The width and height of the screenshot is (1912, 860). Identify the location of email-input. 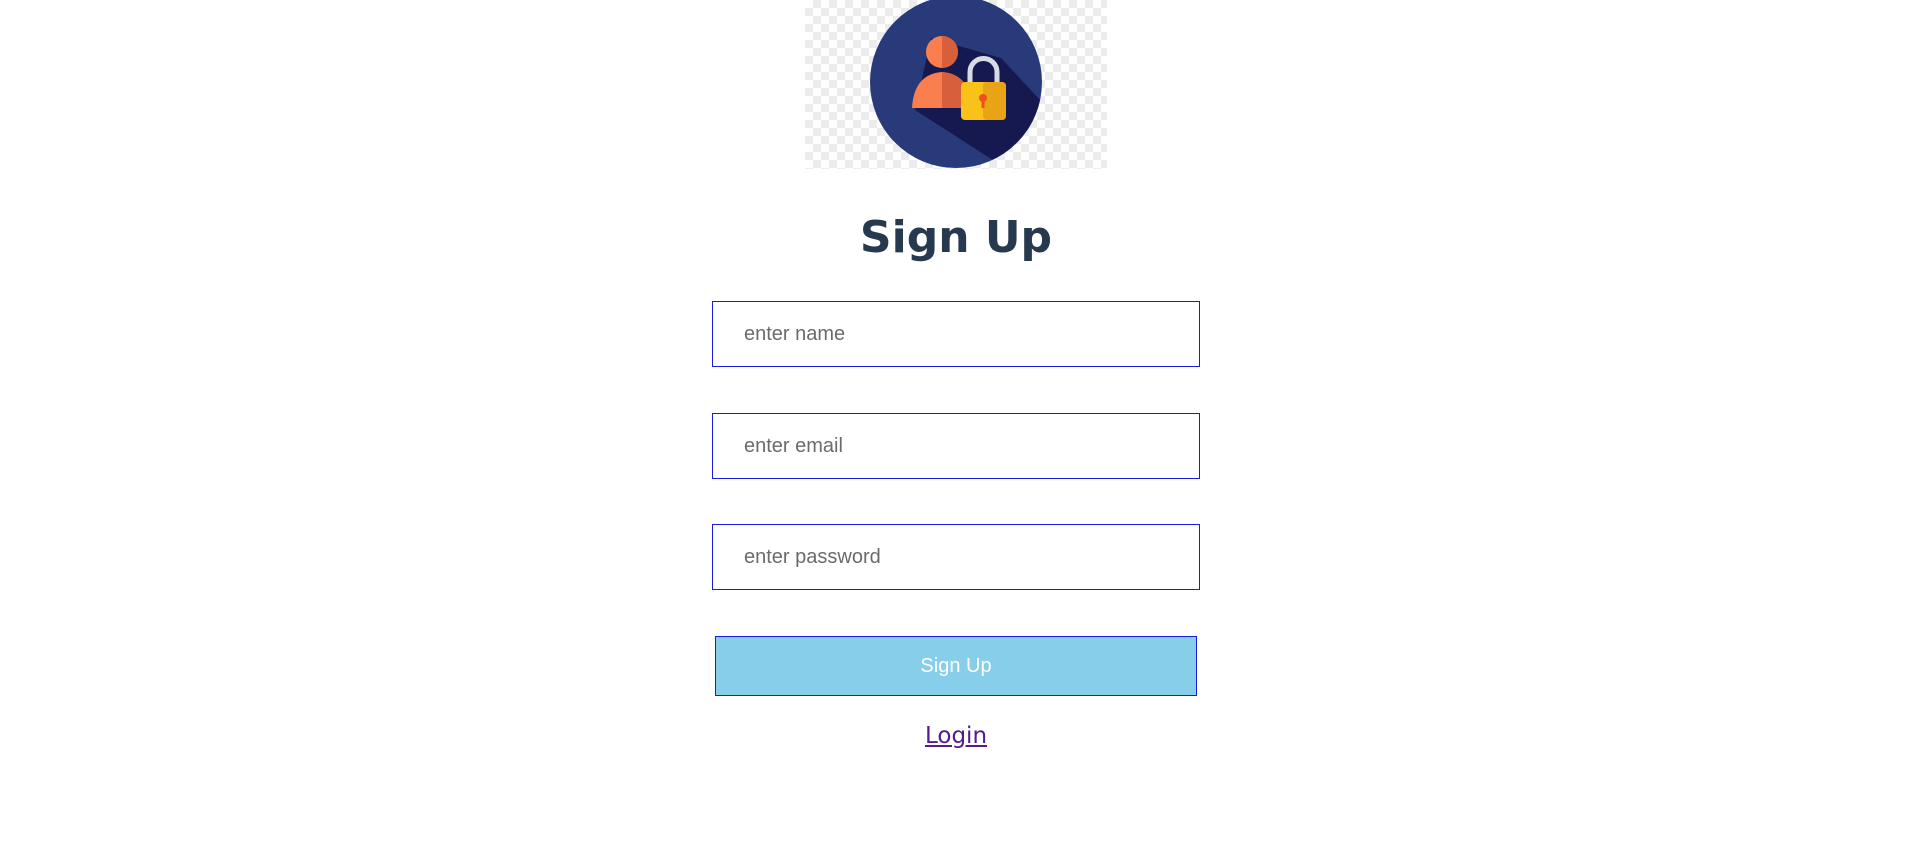
(956, 446).